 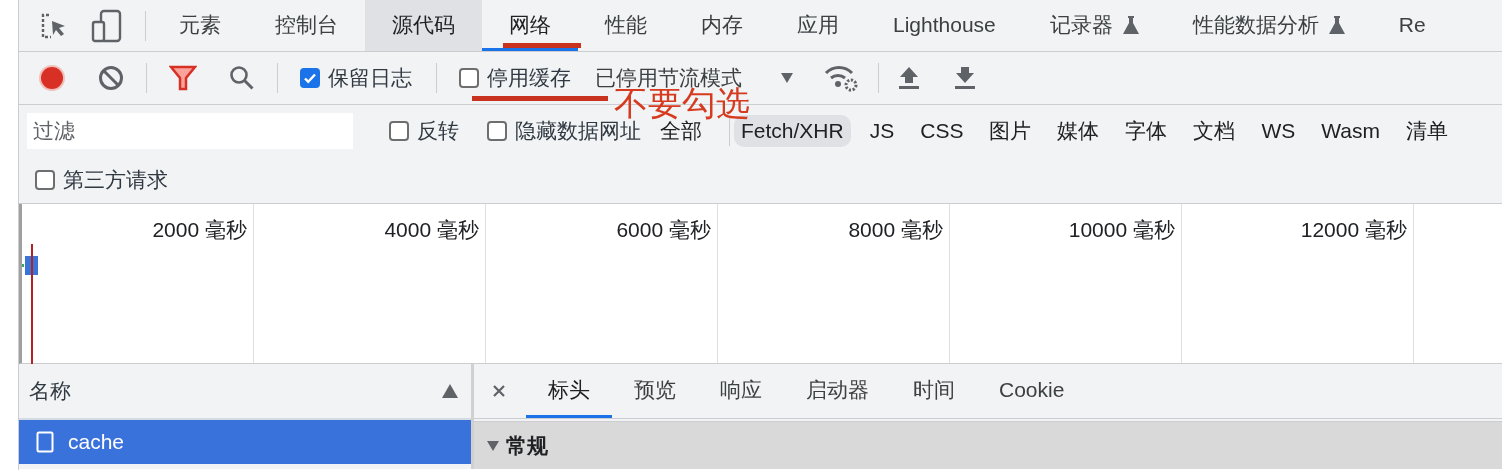 What do you see at coordinates (431, 230) in the screenshot?
I see `time-label: 4000 毫秒` at bounding box center [431, 230].